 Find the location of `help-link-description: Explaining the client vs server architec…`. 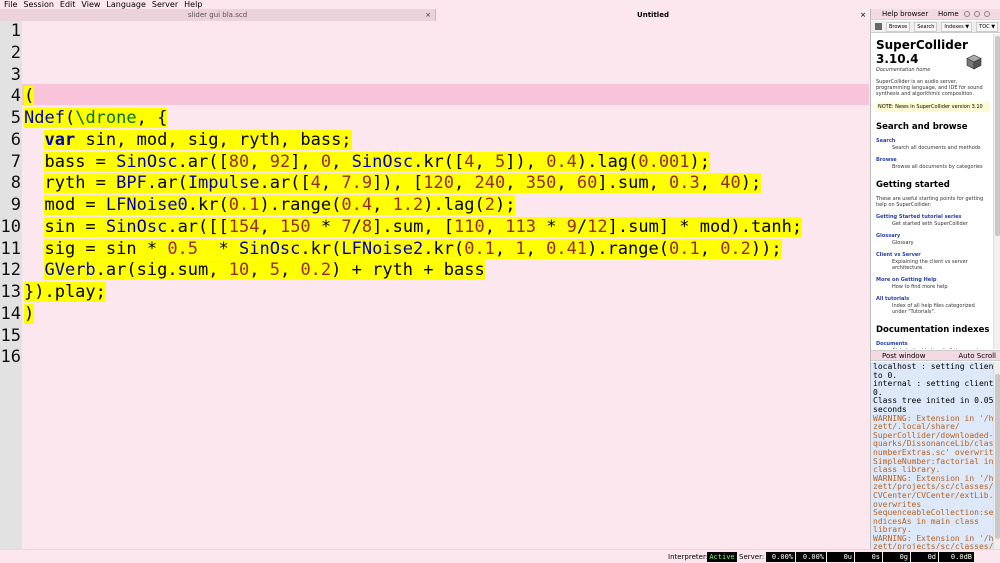

help-link-description: Explaining the client vs server architec… is located at coordinates (930, 265).